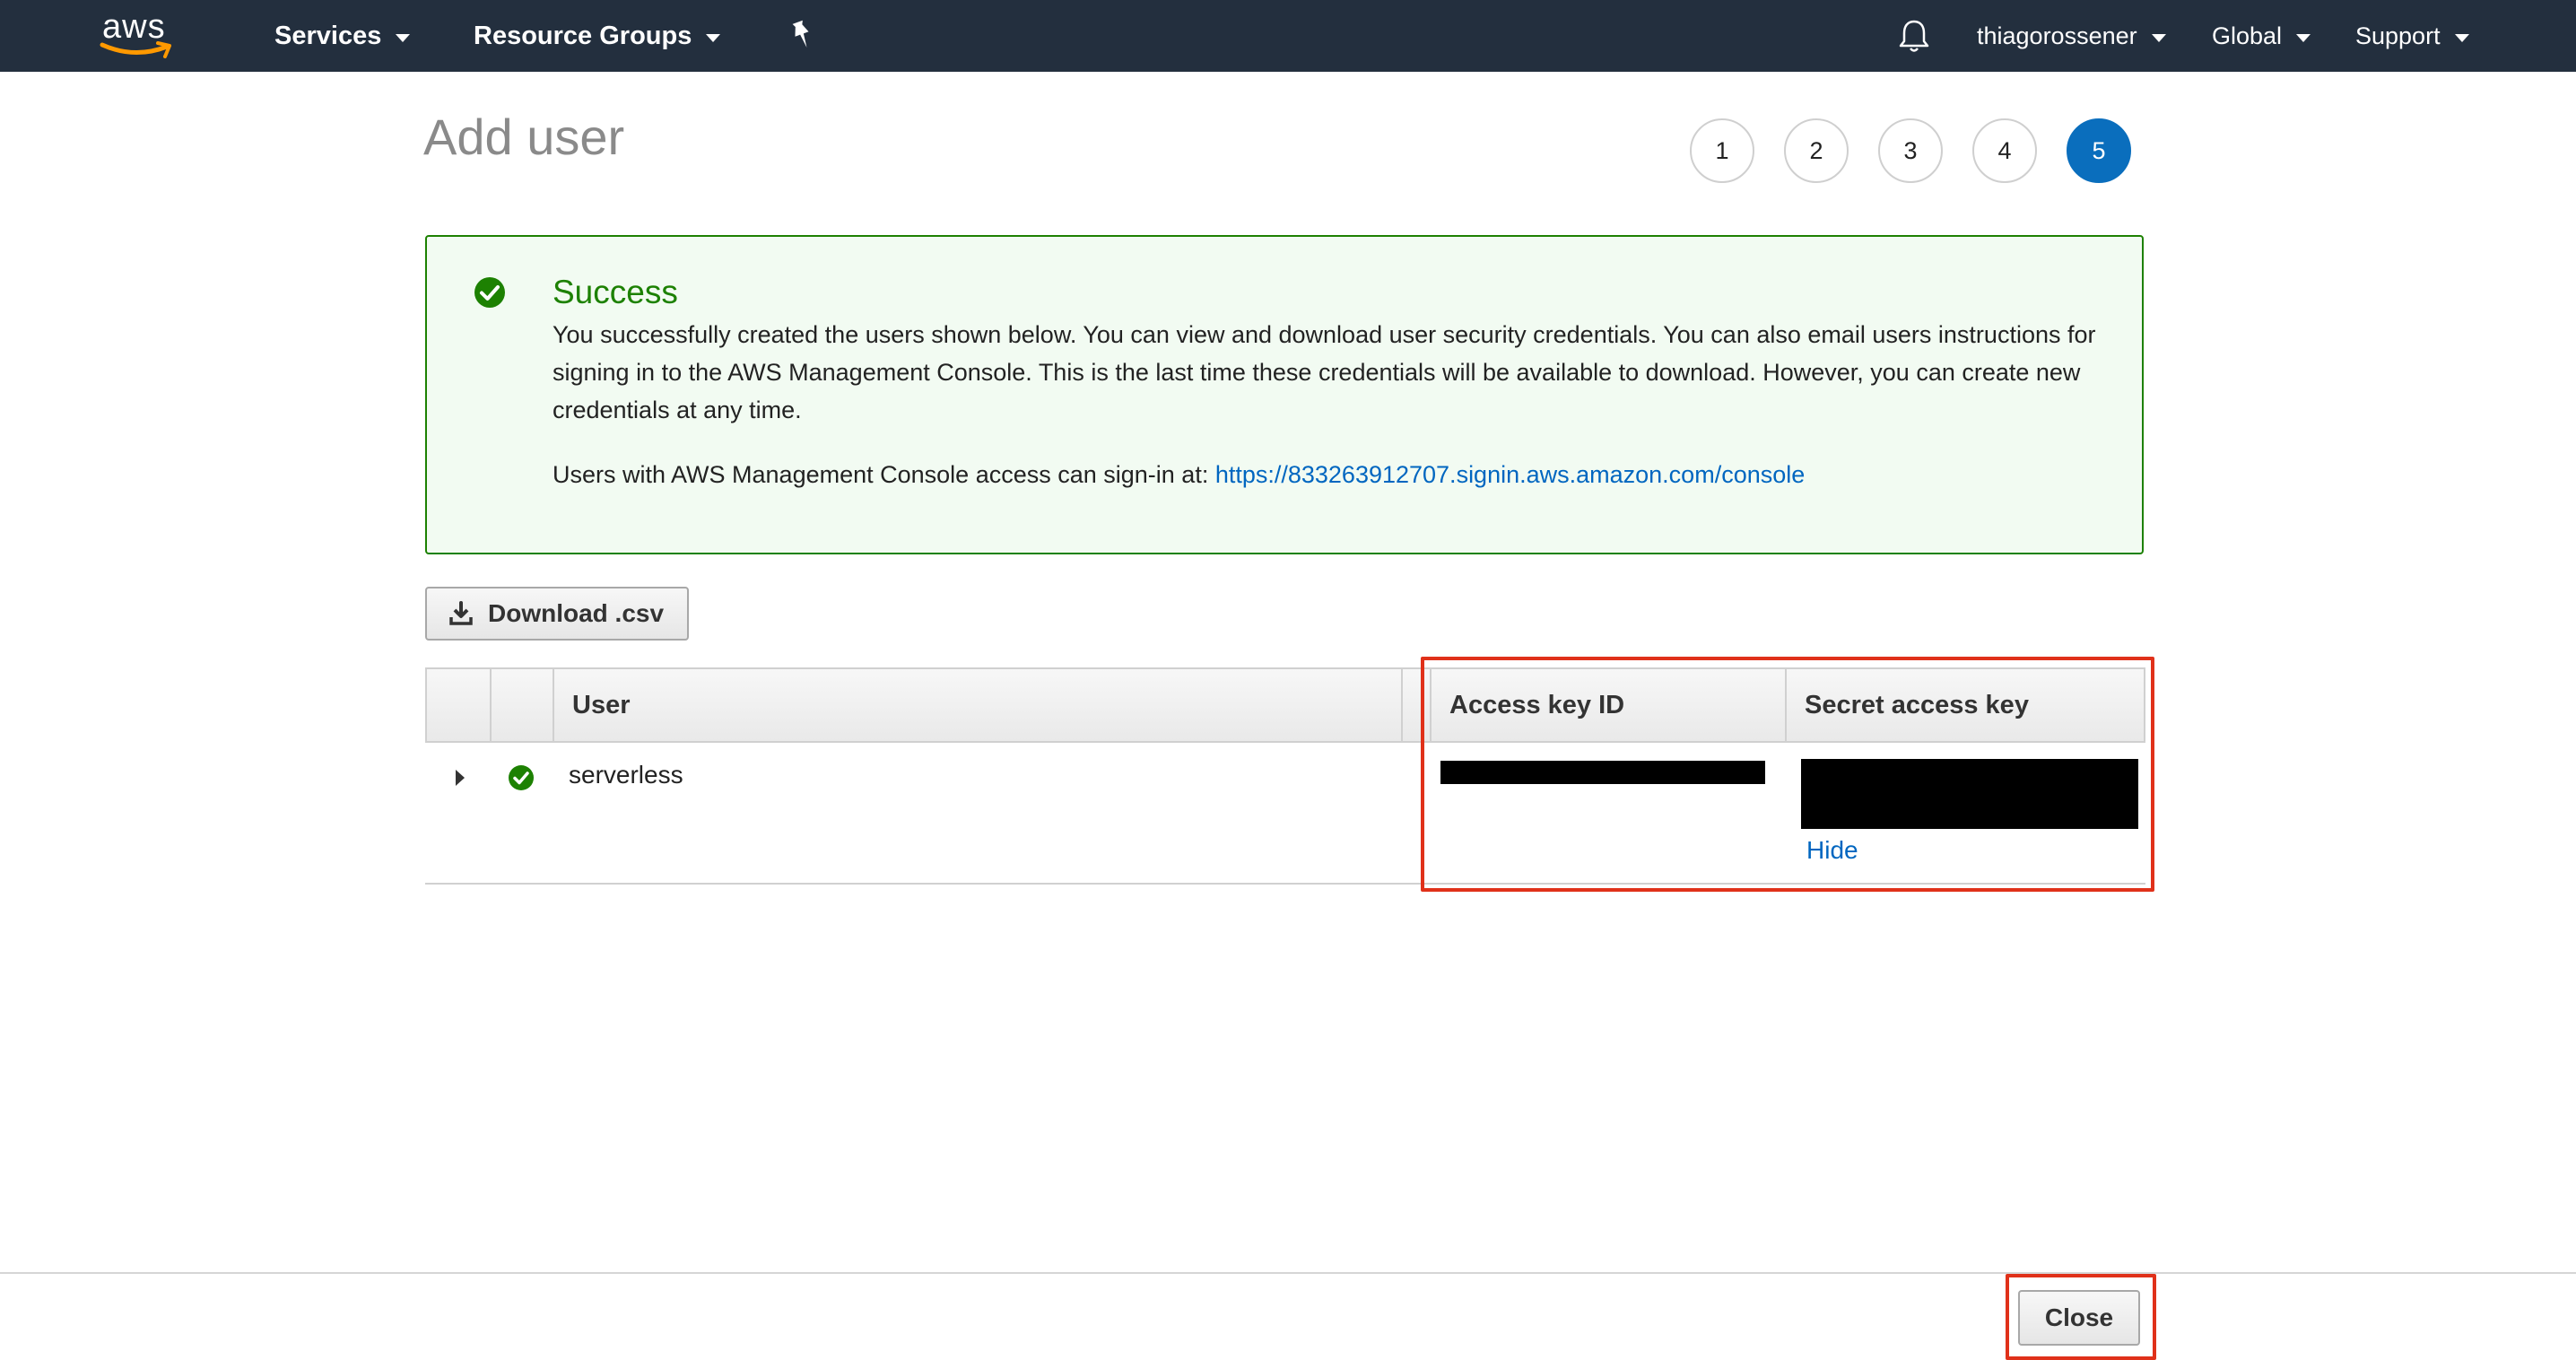  What do you see at coordinates (1914, 36) in the screenshot?
I see `bell-icon` at bounding box center [1914, 36].